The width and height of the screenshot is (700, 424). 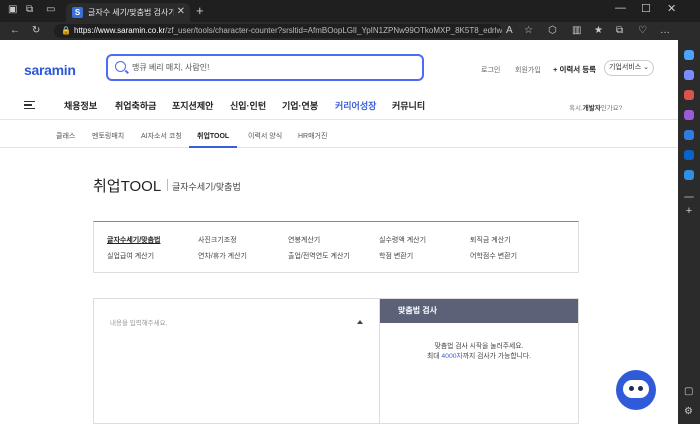 What do you see at coordinates (248, 105) in the screenshot?
I see `gnb-item: 신입·인턴` at bounding box center [248, 105].